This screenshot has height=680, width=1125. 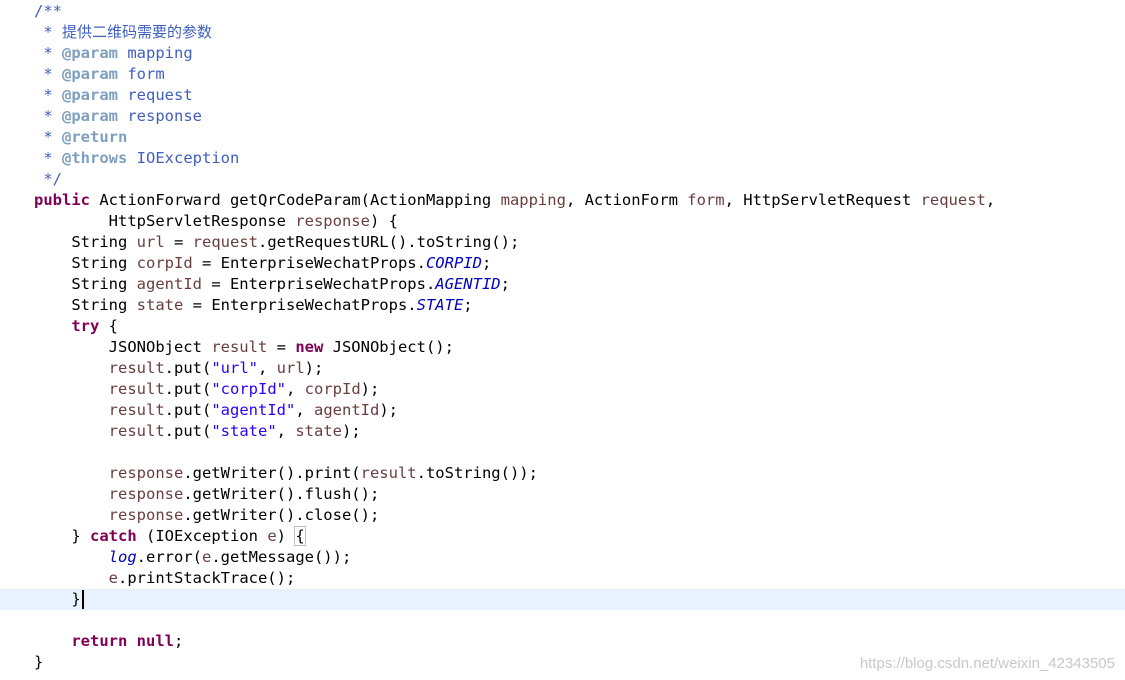 I want to click on code-token: AGENTID, so click(x=468, y=284).